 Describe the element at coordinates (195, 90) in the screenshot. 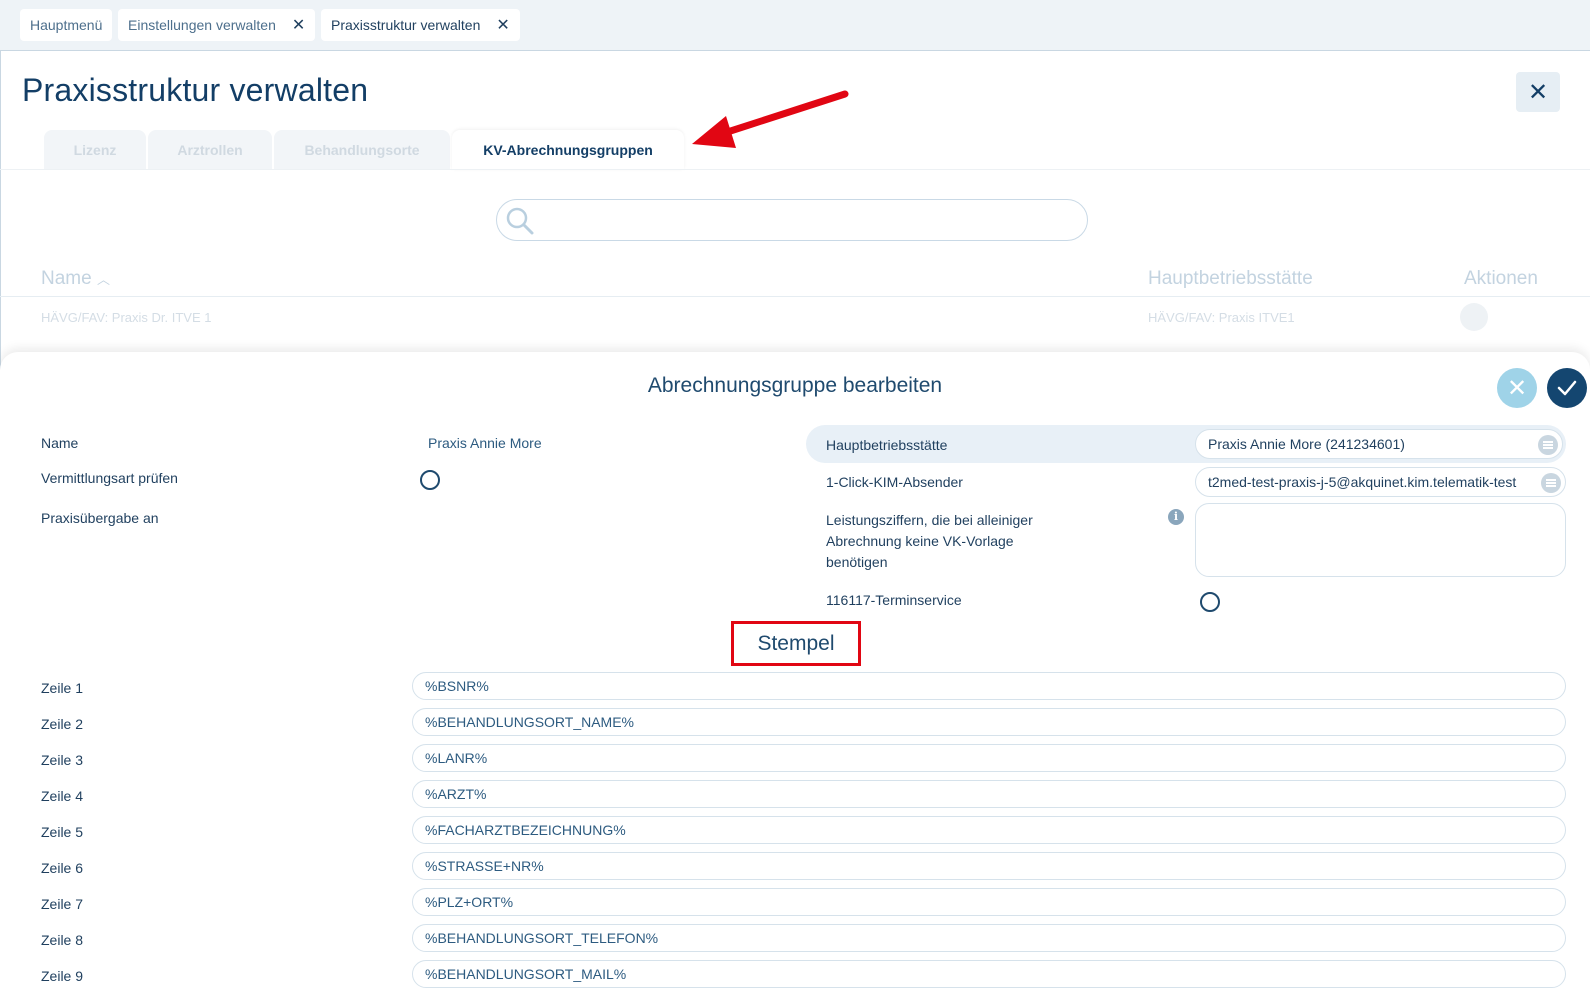

I see `page-title: Praxisstruktur verwalten` at that location.